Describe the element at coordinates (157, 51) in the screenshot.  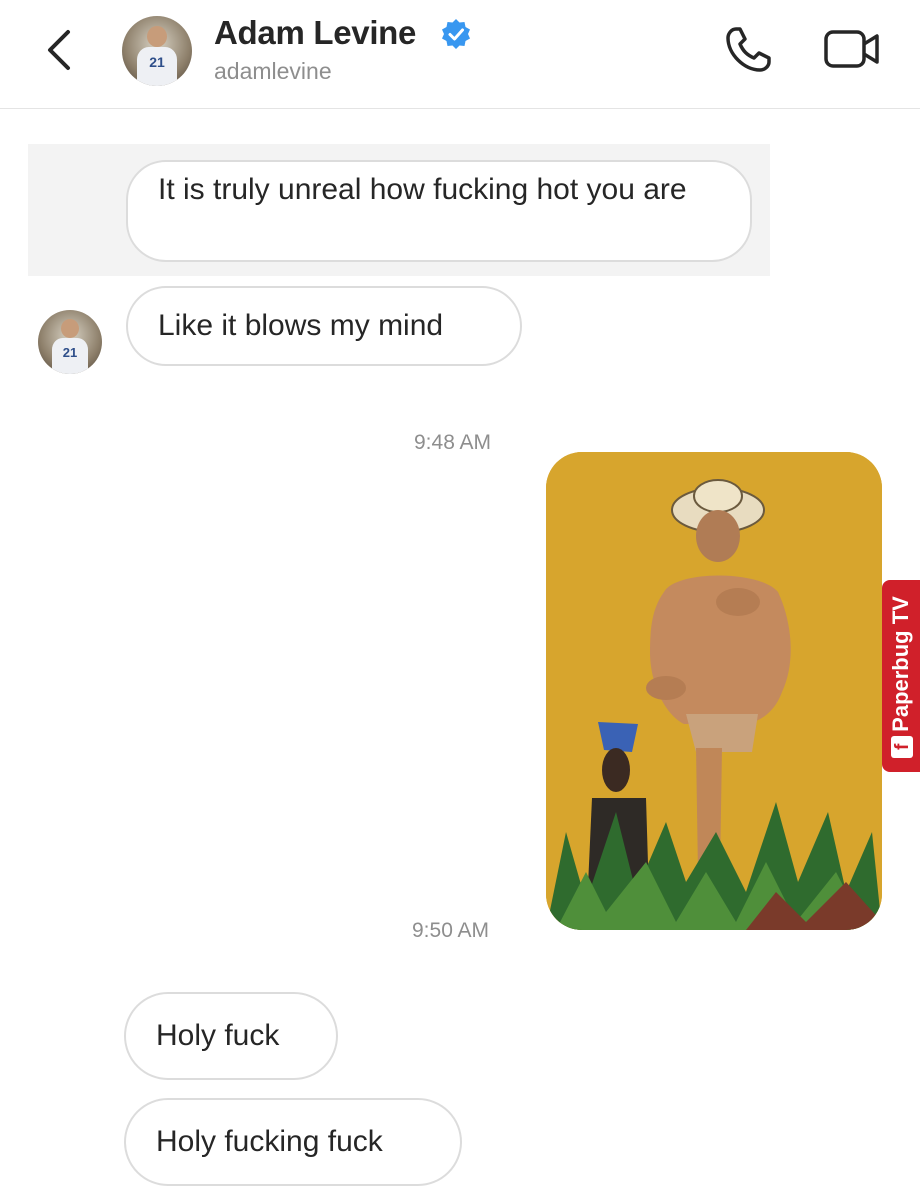
I see `profile-avatar: 21` at that location.